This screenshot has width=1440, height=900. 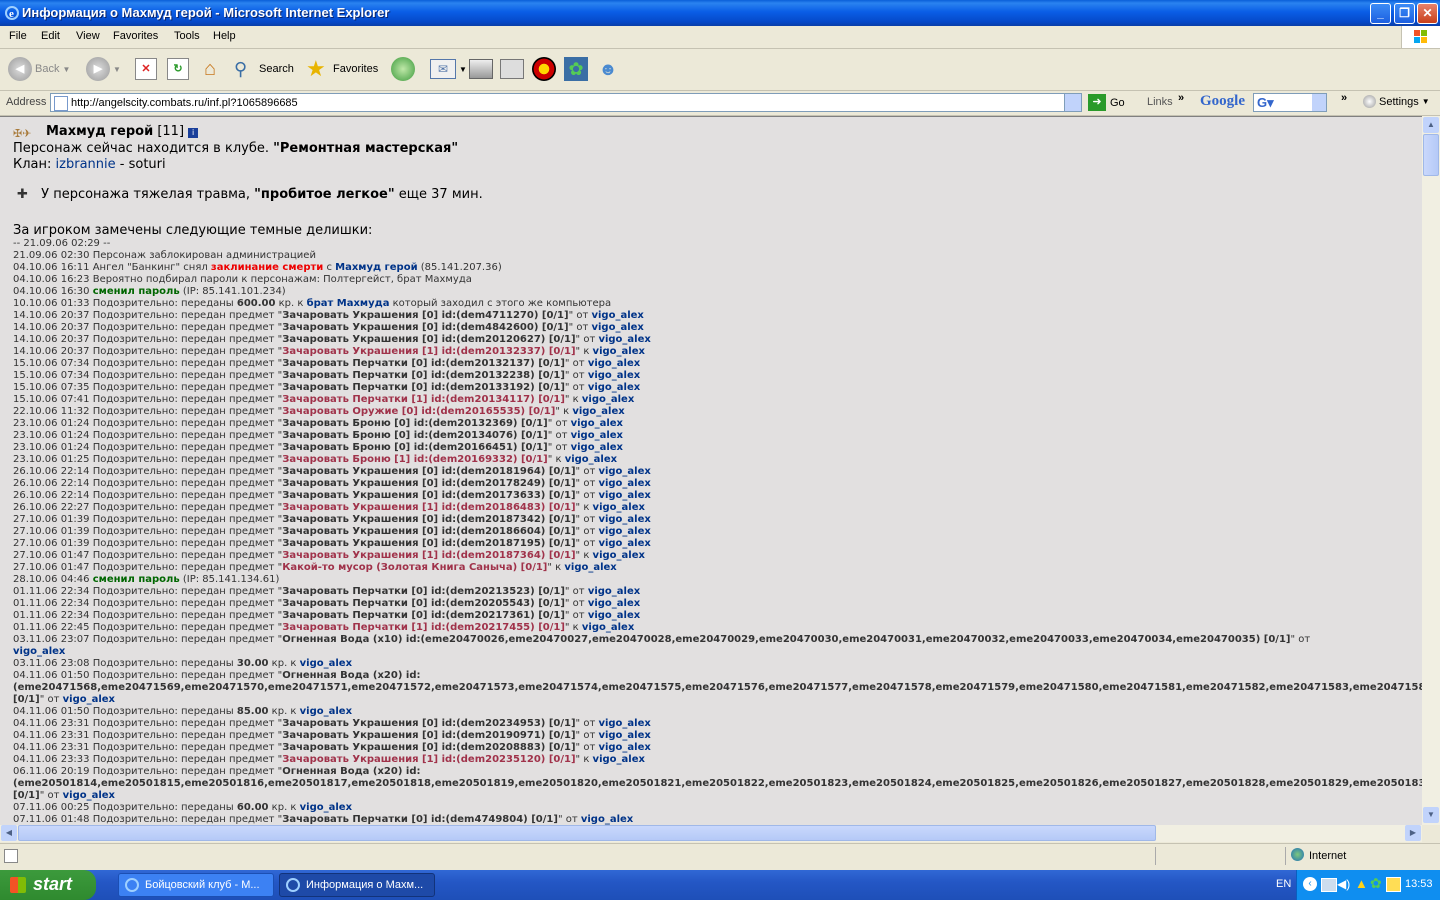 I want to click on volume-icon: ◀), so click(x=1343, y=884).